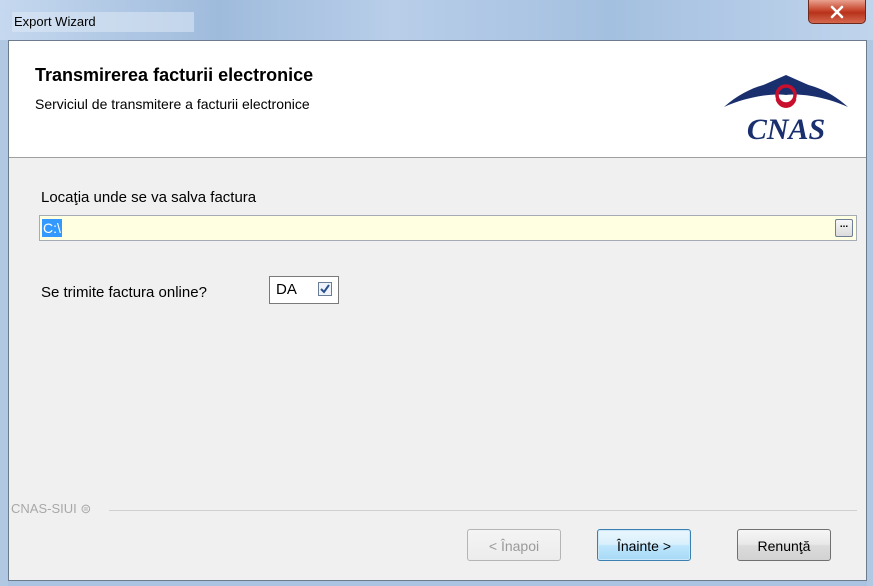 The image size is (873, 586). I want to click on send-online-checkbox, so click(325, 289).